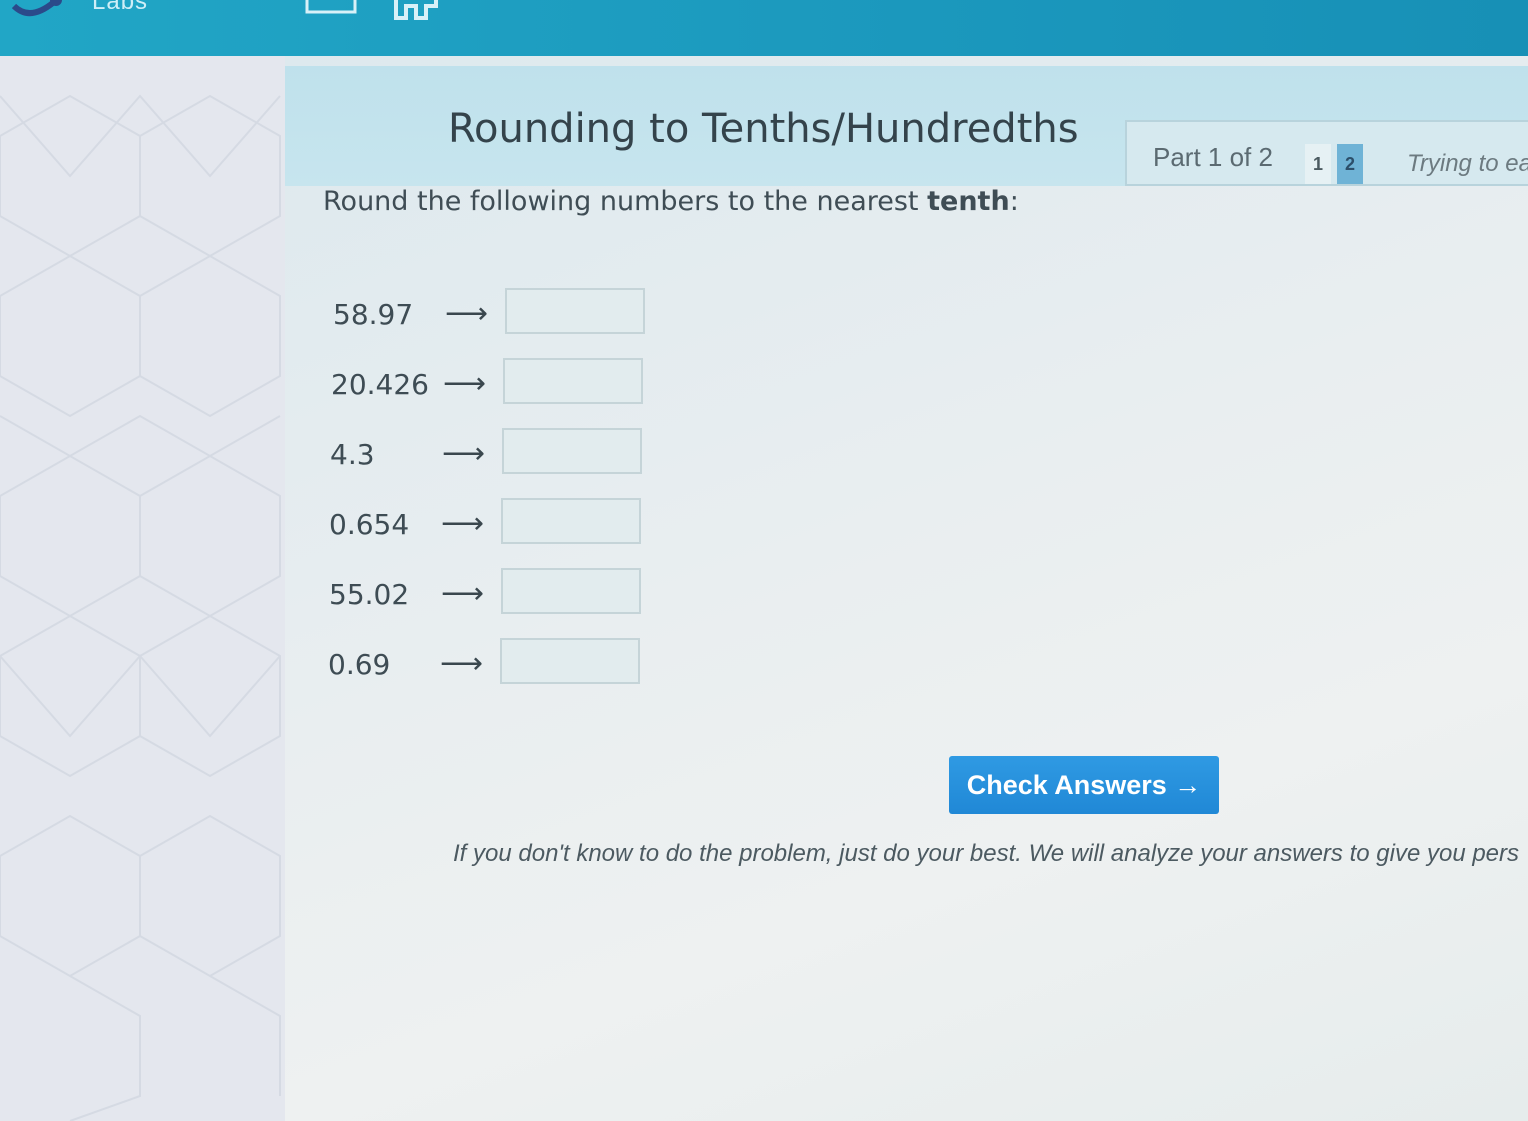  Describe the element at coordinates (369, 594) in the screenshot. I see `problem-number: 55.02` at that location.